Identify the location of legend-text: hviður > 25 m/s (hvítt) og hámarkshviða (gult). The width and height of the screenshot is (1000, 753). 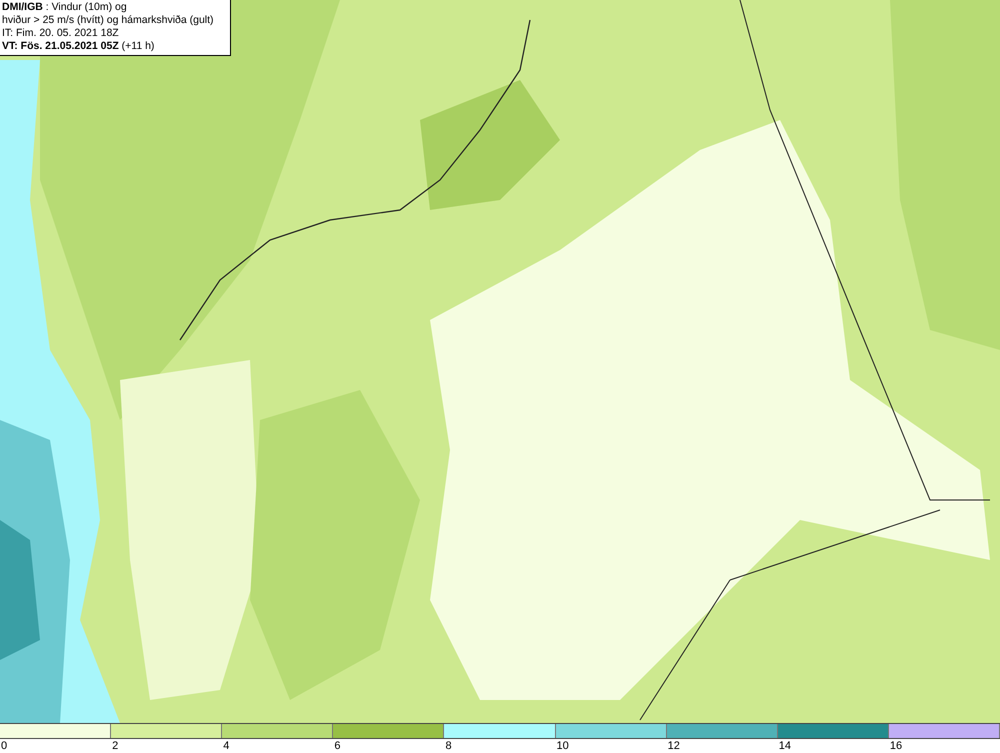
(108, 20).